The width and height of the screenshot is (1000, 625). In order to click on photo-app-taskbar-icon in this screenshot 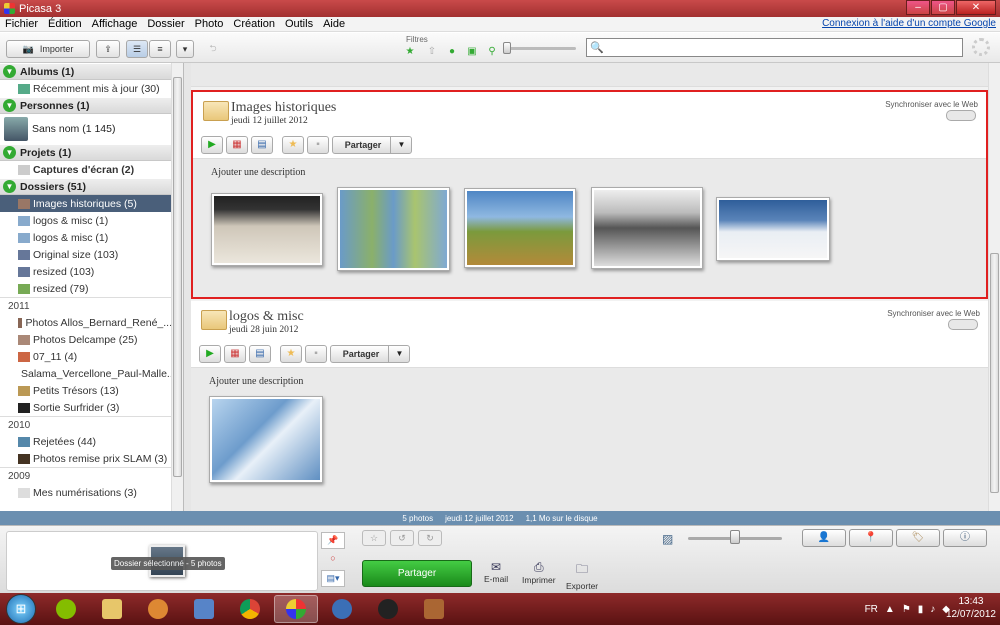, I will do `click(434, 609)`.